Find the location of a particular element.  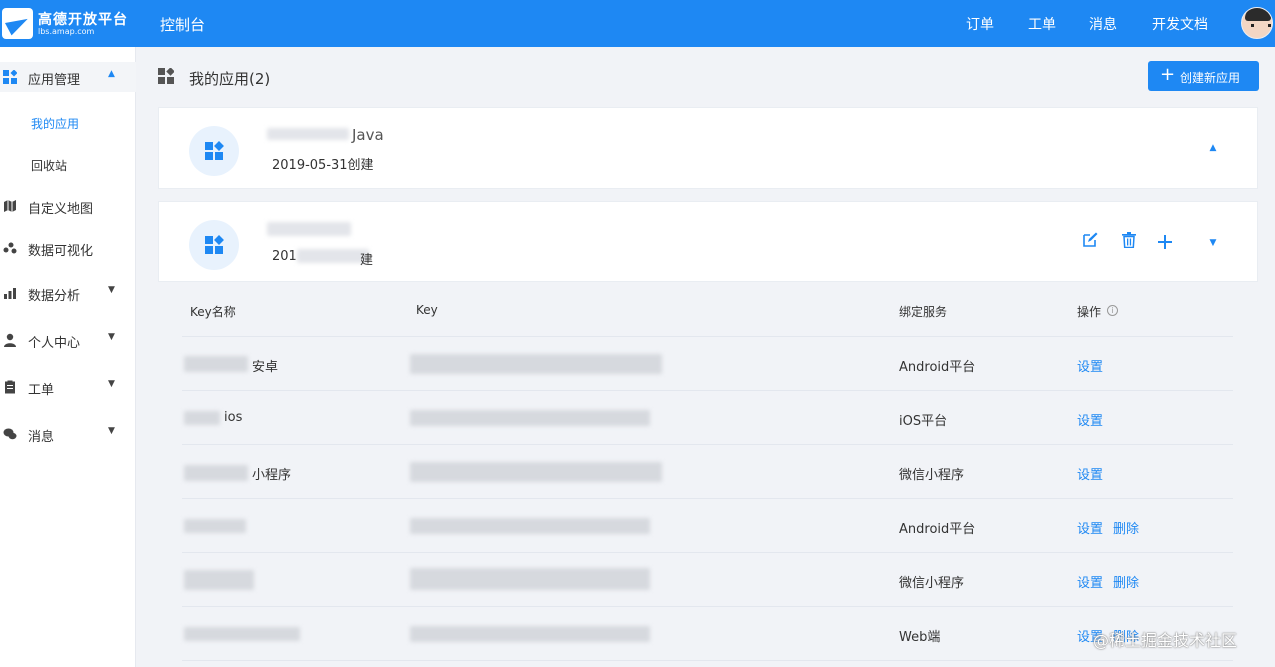

dots-icon is located at coordinates (10, 248).